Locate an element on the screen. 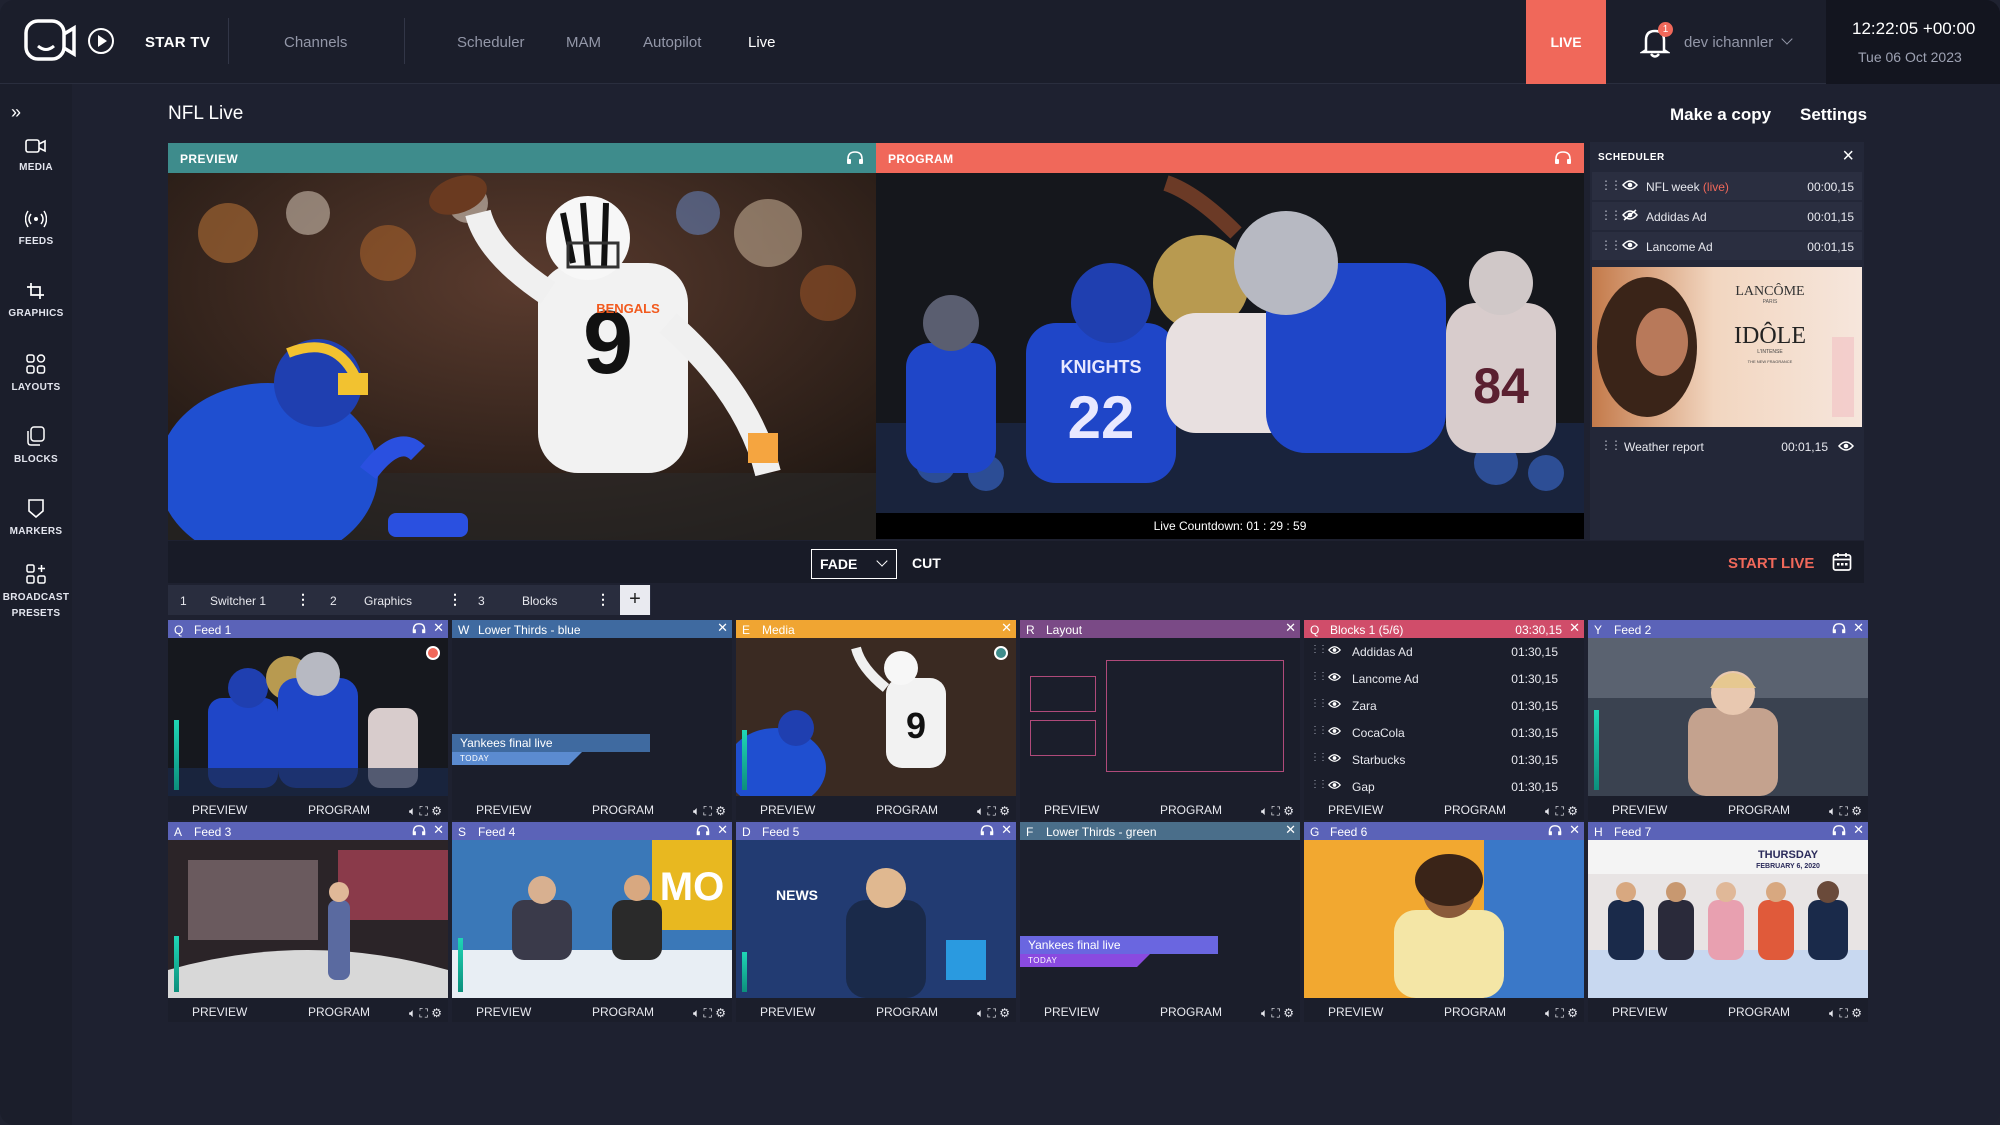 Image resolution: width=2000 pixels, height=1125 pixels. scheduler-item: ⋮⋮ NFL week (live) 00:00,15 is located at coordinates (1727, 186).